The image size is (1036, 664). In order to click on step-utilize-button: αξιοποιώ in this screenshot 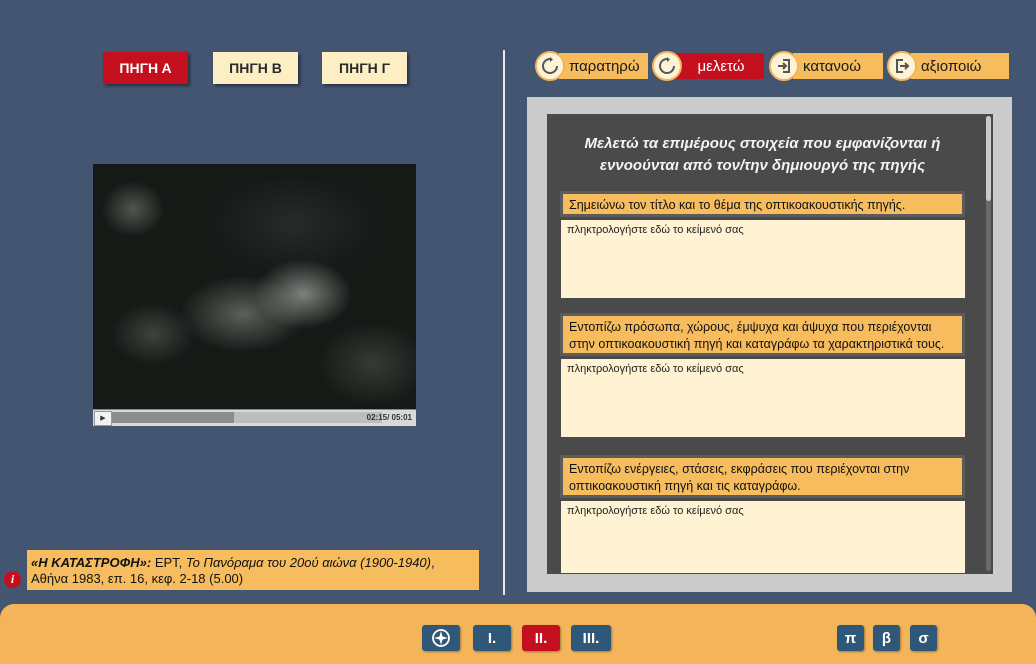, I will do `click(948, 66)`.